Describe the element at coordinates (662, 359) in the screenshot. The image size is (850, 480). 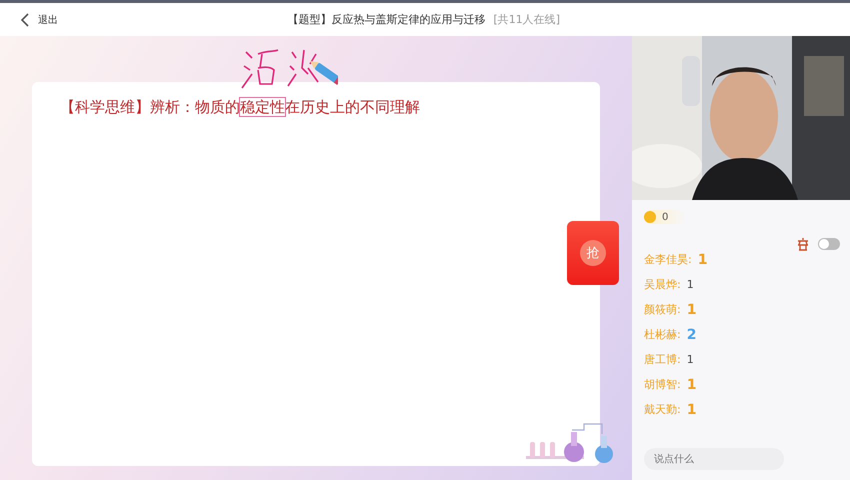
I see `chat-user-name: 唐工博:` at that location.